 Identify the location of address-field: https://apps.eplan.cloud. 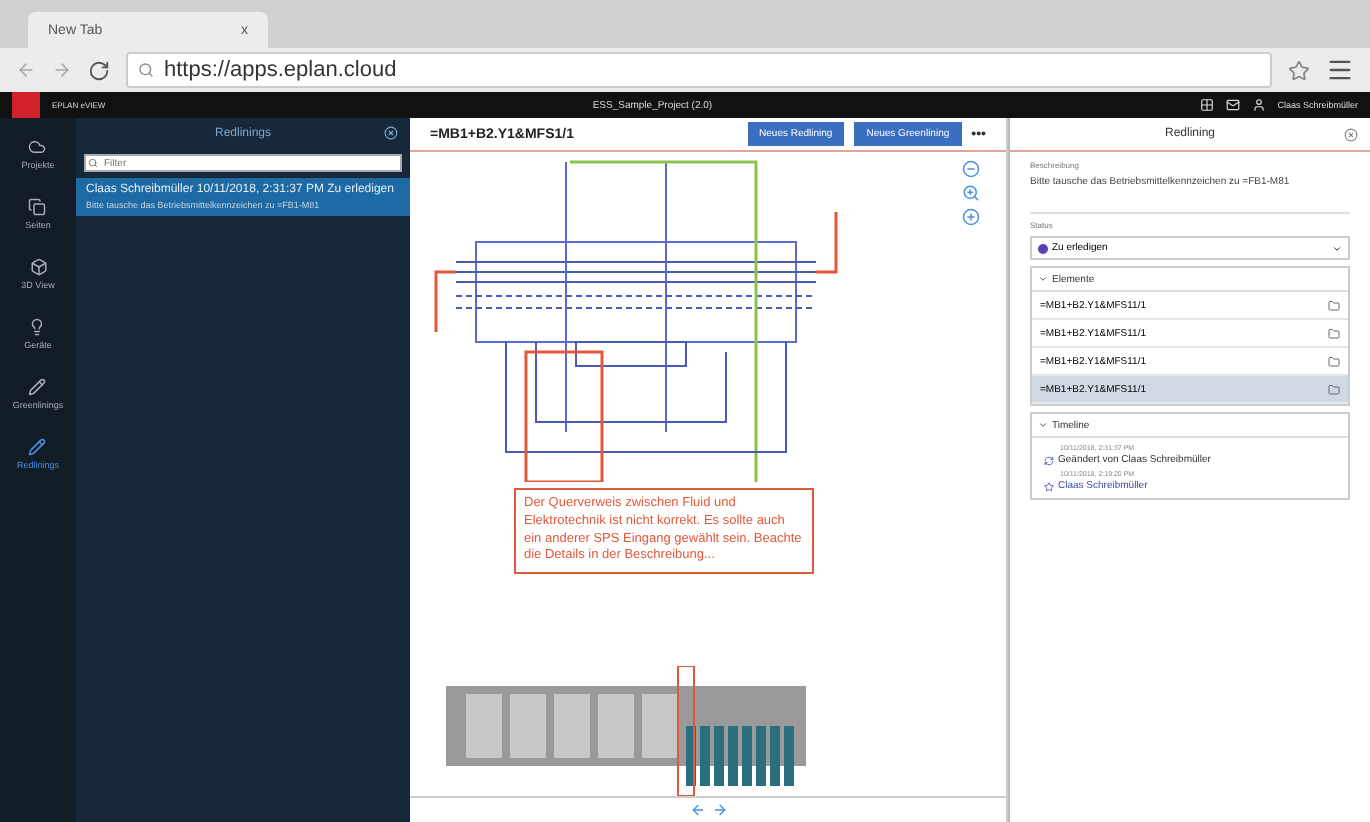
(699, 70).